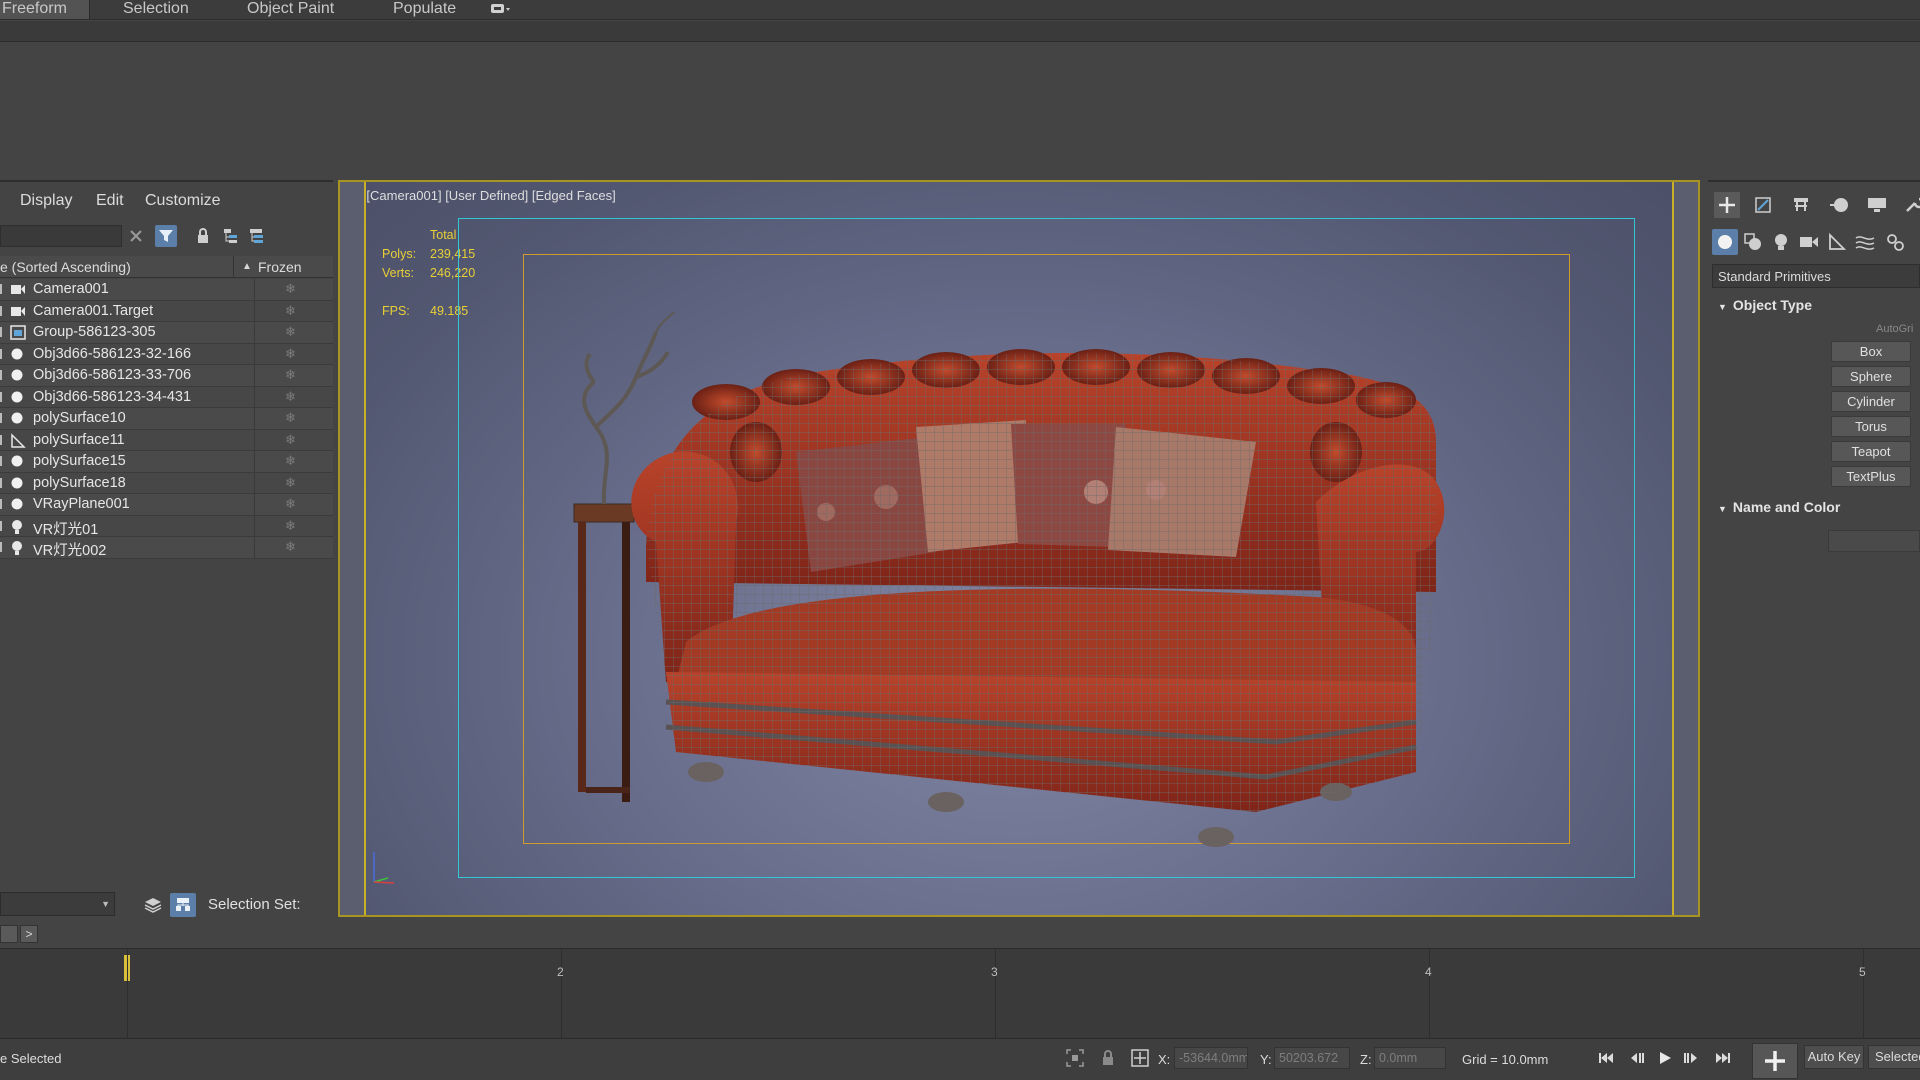 Image resolution: width=1920 pixels, height=1080 pixels. I want to click on helpers-icon, so click(1837, 242).